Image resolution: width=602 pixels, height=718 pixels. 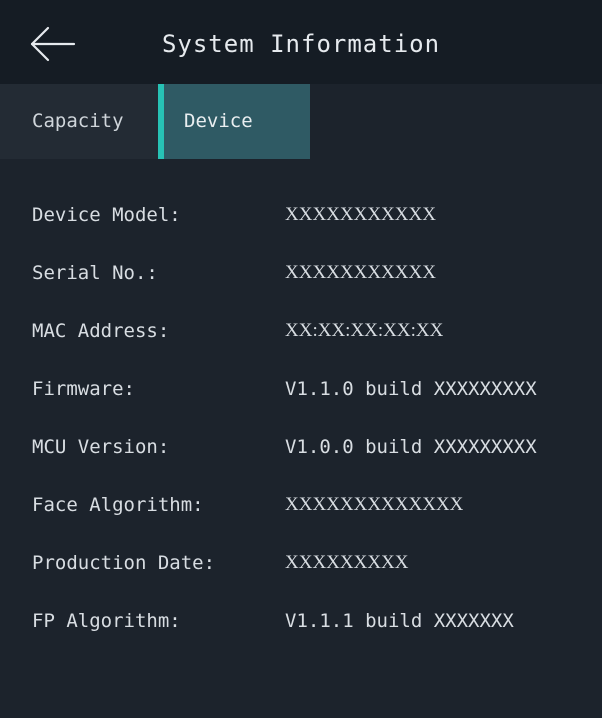 I want to click on info-row-production-date: Production Date: XXXXXXXXX, so click(x=301, y=571).